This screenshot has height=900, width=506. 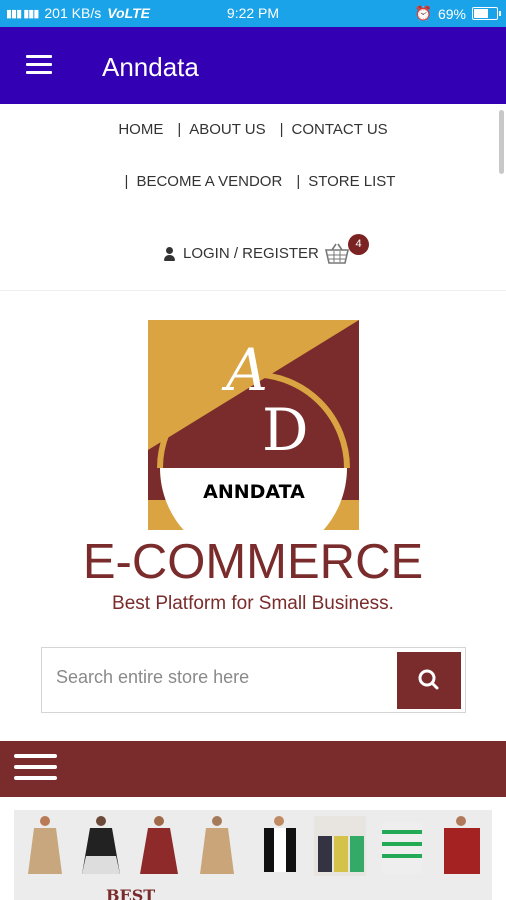 I want to click on alarm-icon: ⏰, so click(x=423, y=13).